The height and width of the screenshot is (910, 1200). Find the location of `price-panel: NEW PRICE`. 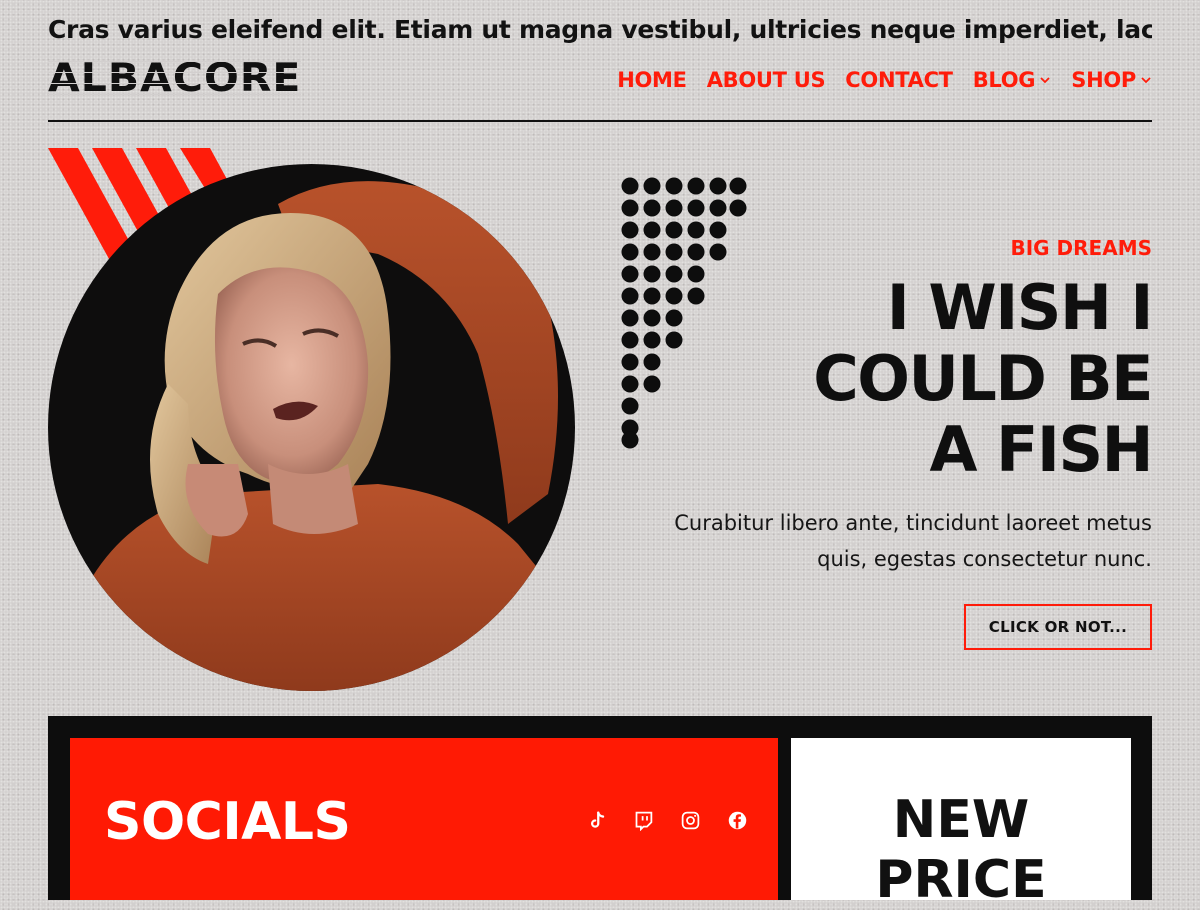

price-panel: NEW PRICE is located at coordinates (961, 824).